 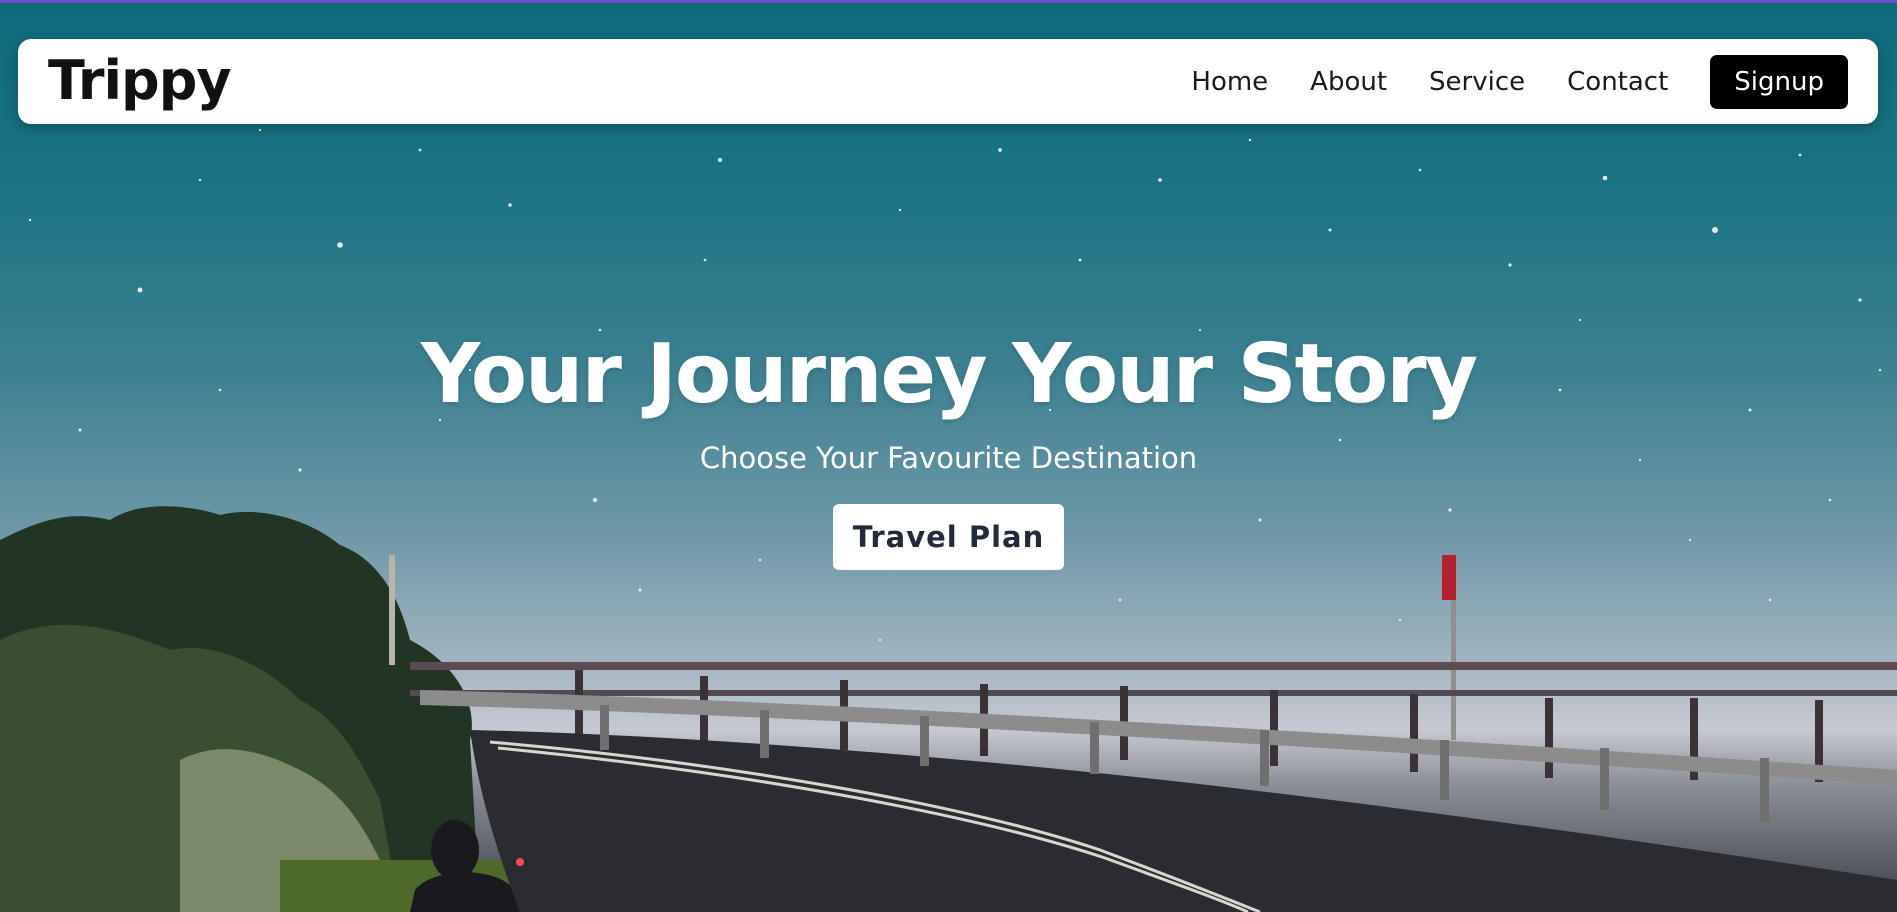 I want to click on nav-links: Home About Service Contact Signup, so click(x=1519, y=81).